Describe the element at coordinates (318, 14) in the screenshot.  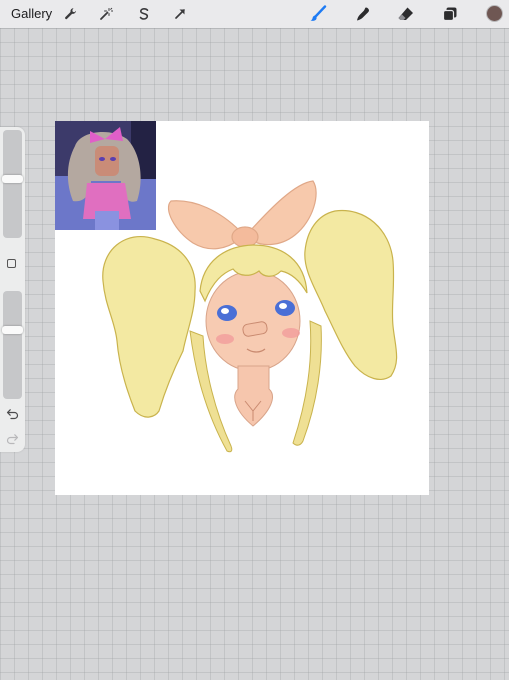
I see `brush-icon` at that location.